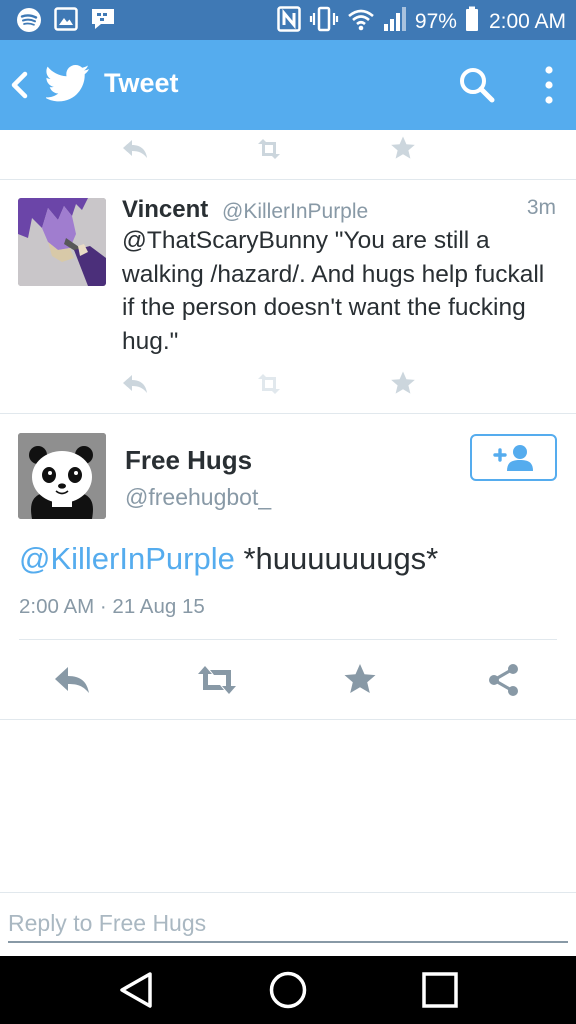 This screenshot has width=576, height=1024. What do you see at coordinates (324, 22) in the screenshot?
I see `vibrate-icon` at bounding box center [324, 22].